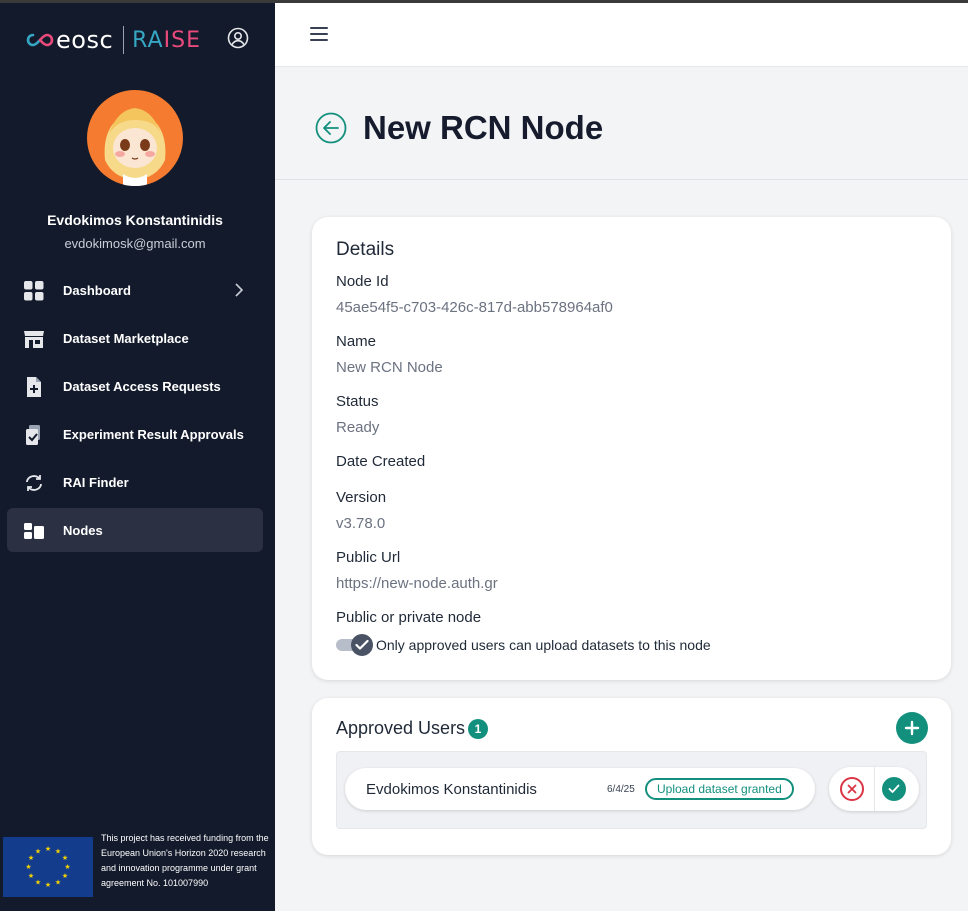 The width and height of the screenshot is (968, 911). Describe the element at coordinates (153, 434) in the screenshot. I see `sidebar-item-label: Experiment Result Approvals` at that location.